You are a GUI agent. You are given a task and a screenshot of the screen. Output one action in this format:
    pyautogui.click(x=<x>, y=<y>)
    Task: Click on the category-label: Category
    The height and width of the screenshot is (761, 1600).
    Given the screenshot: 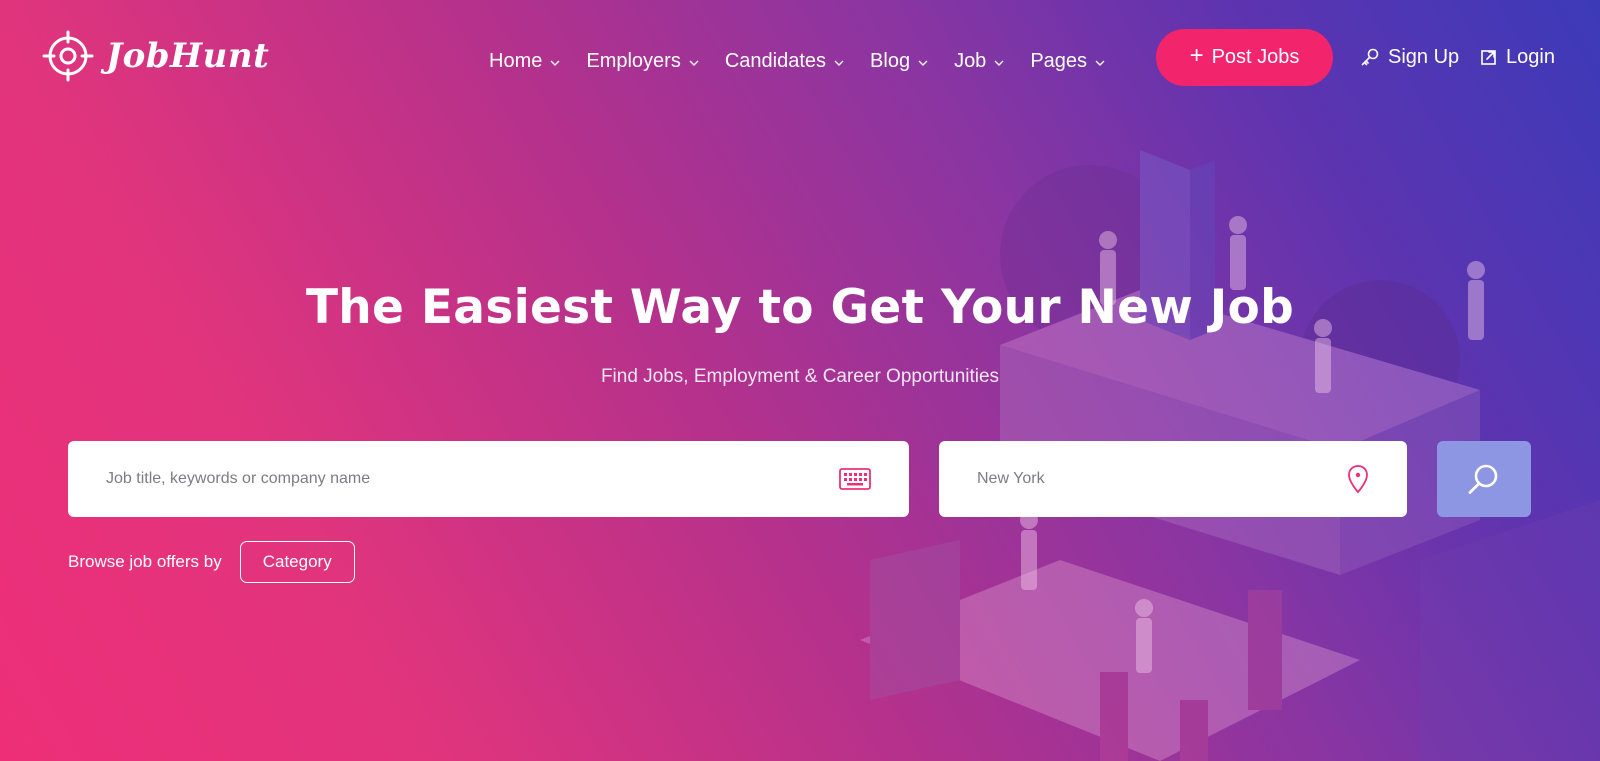 What is the action you would take?
    pyautogui.click(x=297, y=561)
    